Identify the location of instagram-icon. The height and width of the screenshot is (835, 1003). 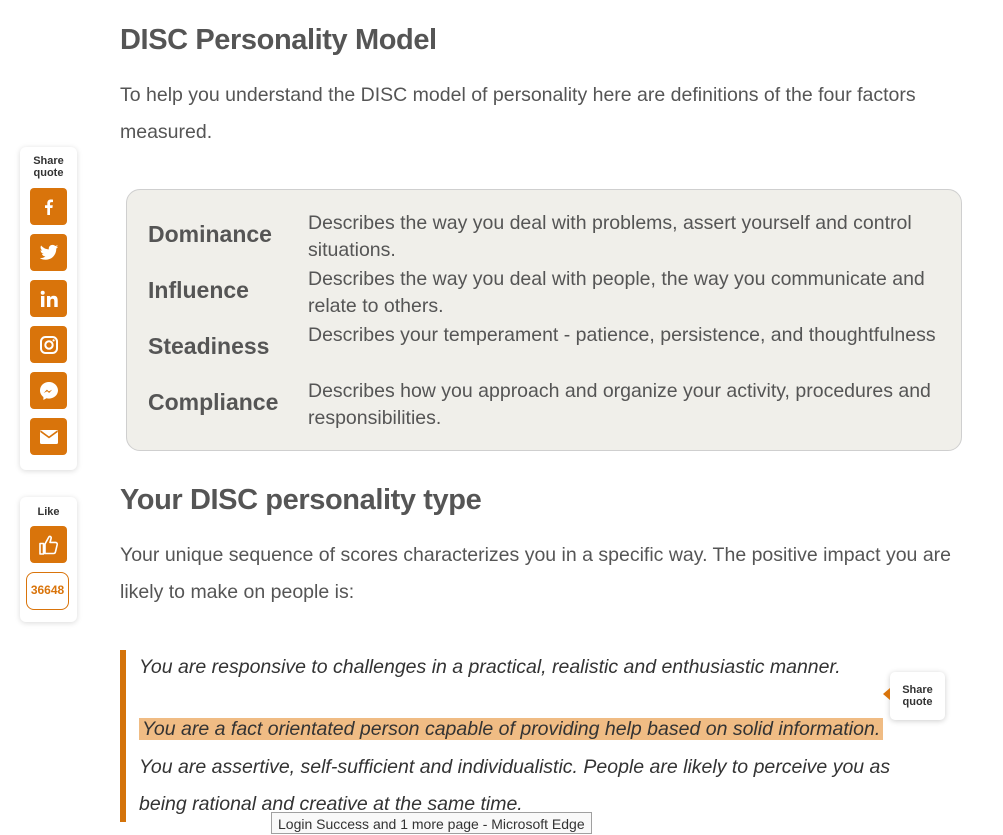
(48, 344).